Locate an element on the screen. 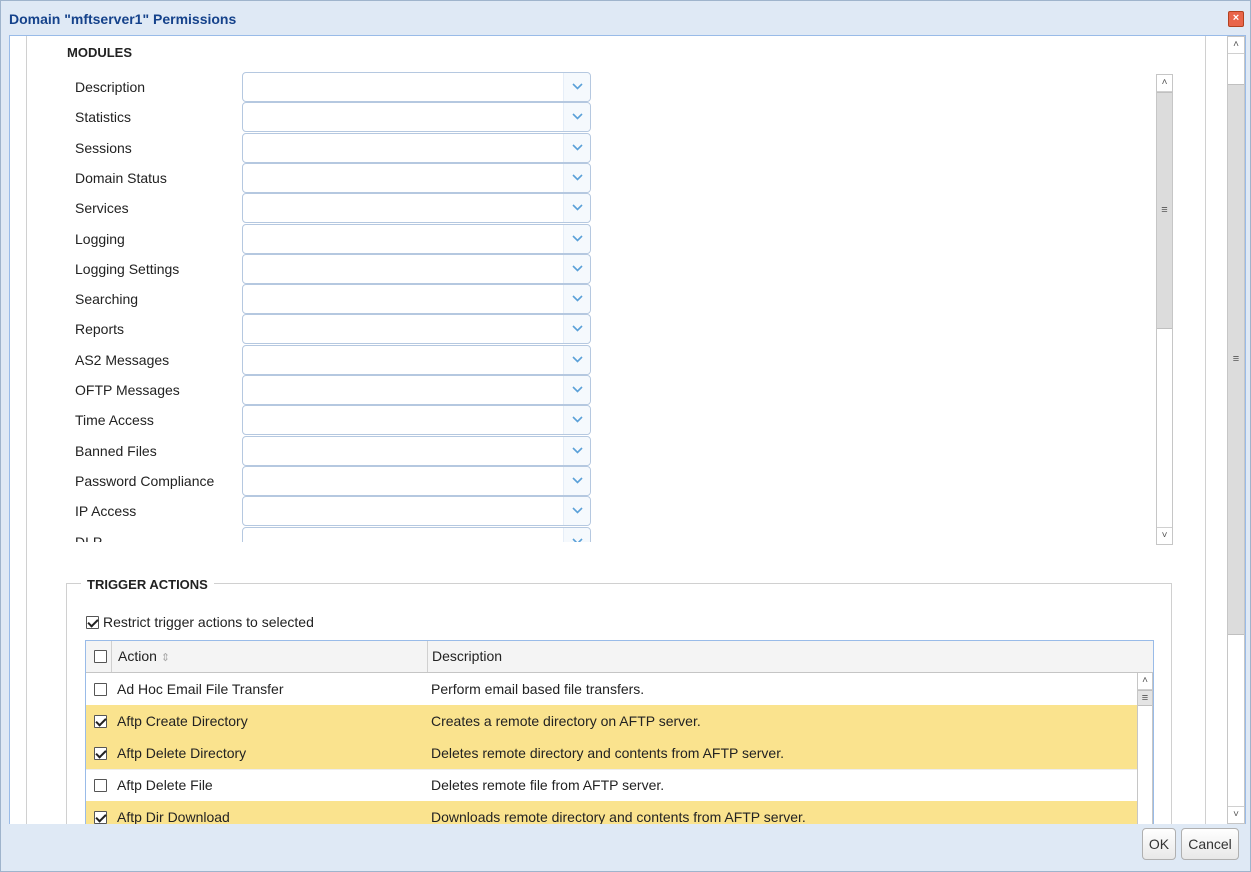  modules-scrollbar: ˄ ≡ ˅ is located at coordinates (1164, 309).